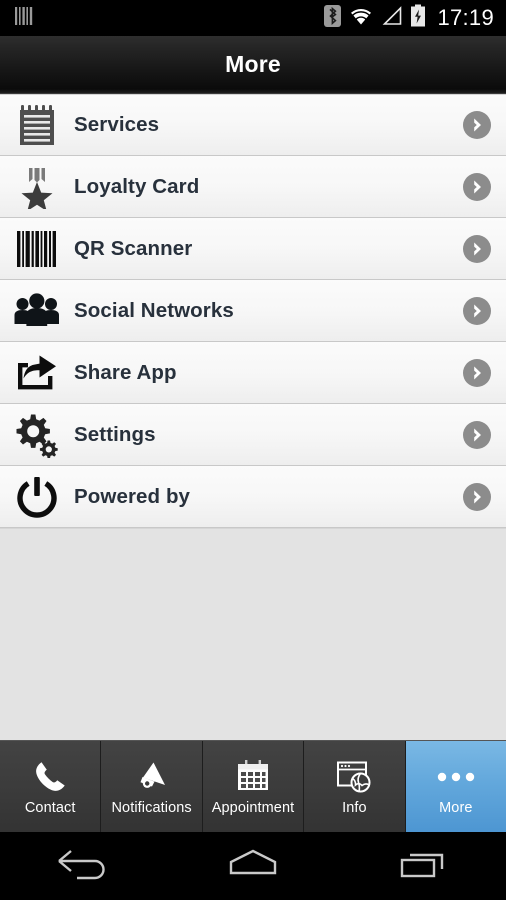  Describe the element at coordinates (354, 808) in the screenshot. I see `tab-label: Info` at that location.